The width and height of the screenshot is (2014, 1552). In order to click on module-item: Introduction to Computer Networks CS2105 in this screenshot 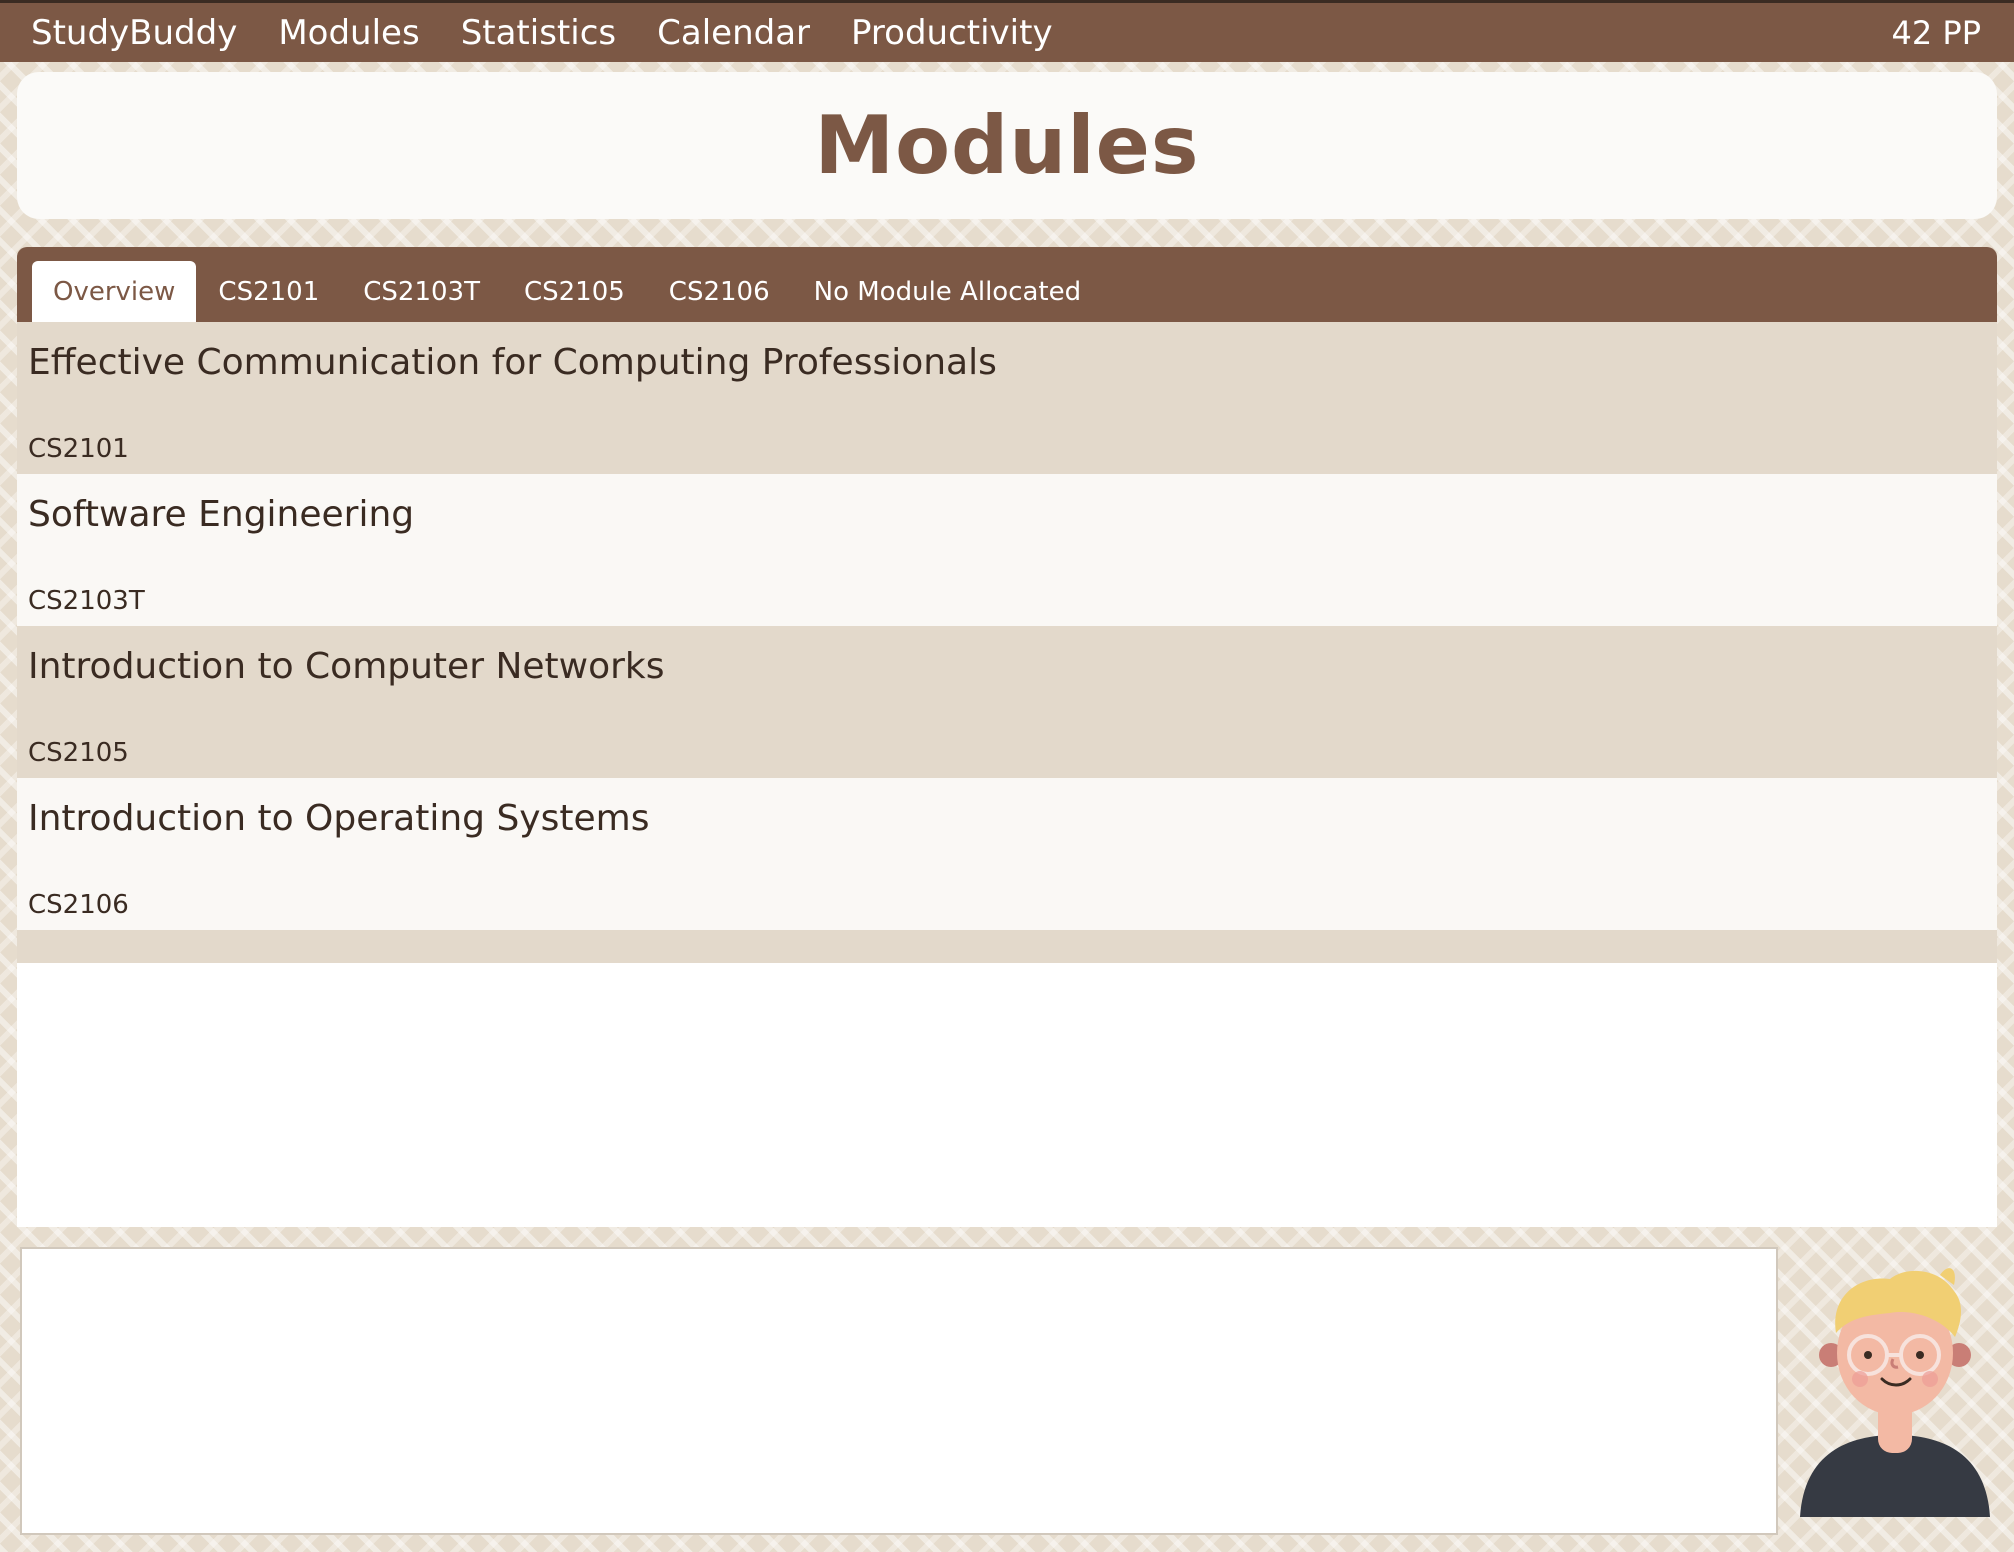, I will do `click(1007, 702)`.